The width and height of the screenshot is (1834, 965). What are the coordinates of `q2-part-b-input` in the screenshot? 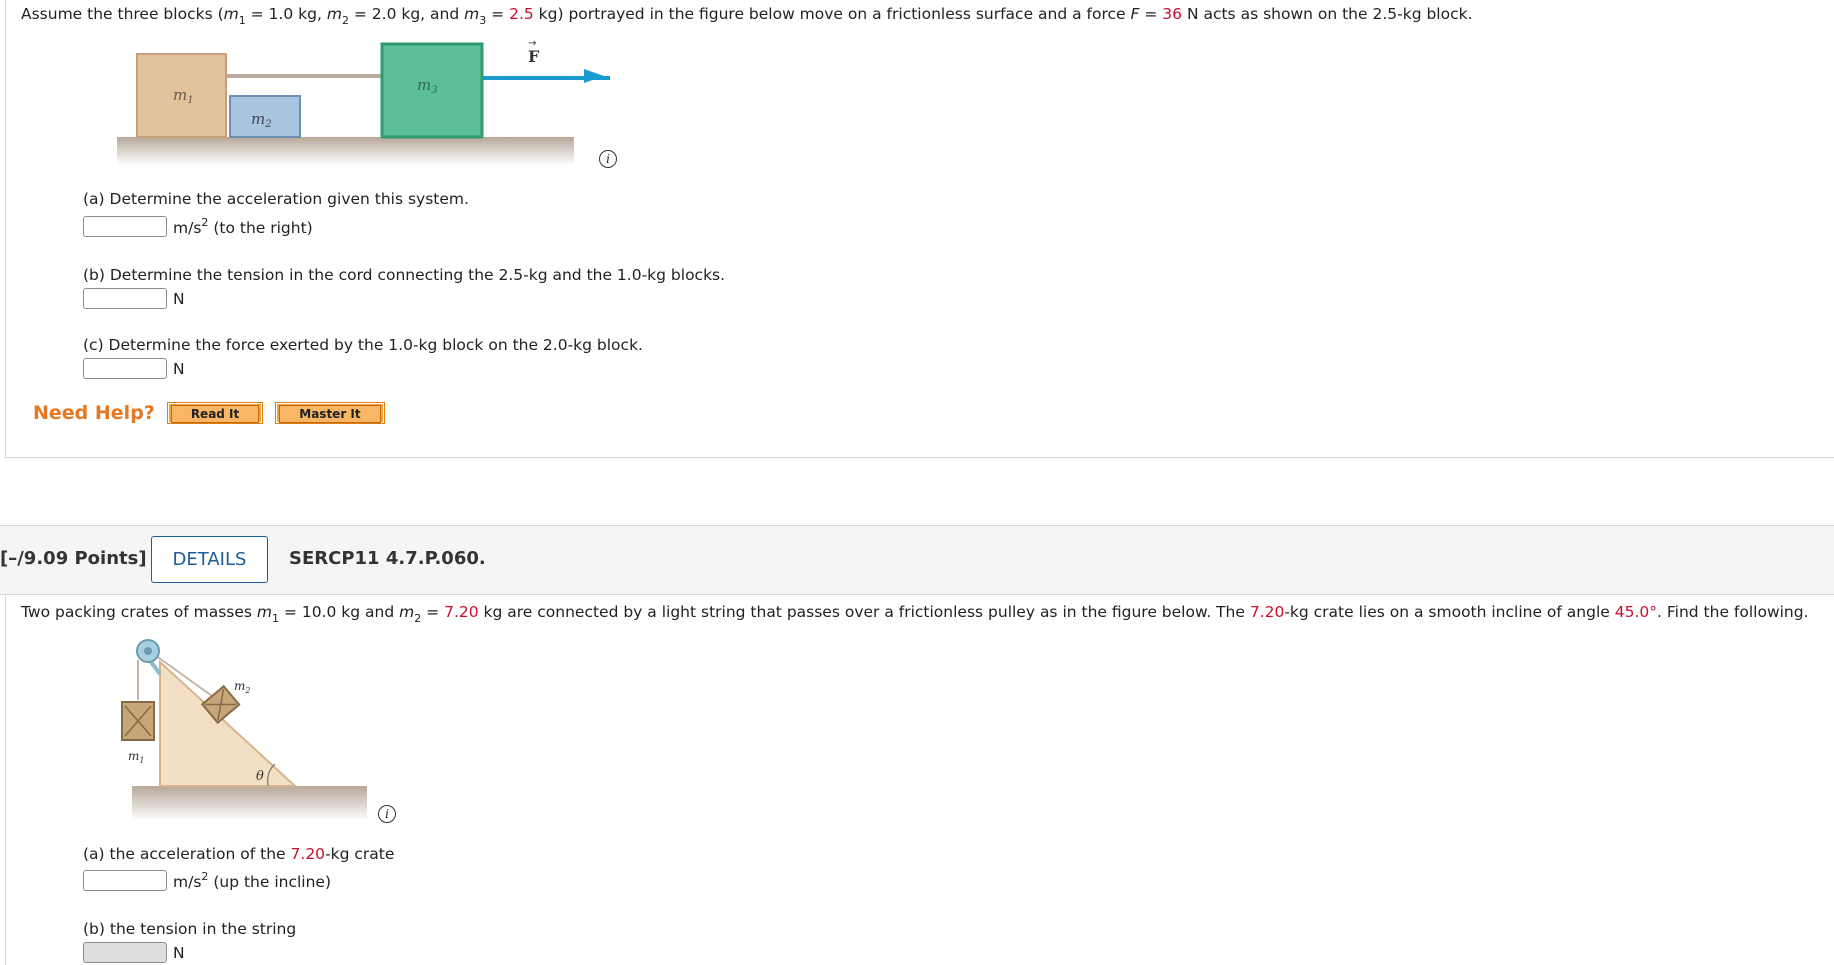 It's located at (125, 952).